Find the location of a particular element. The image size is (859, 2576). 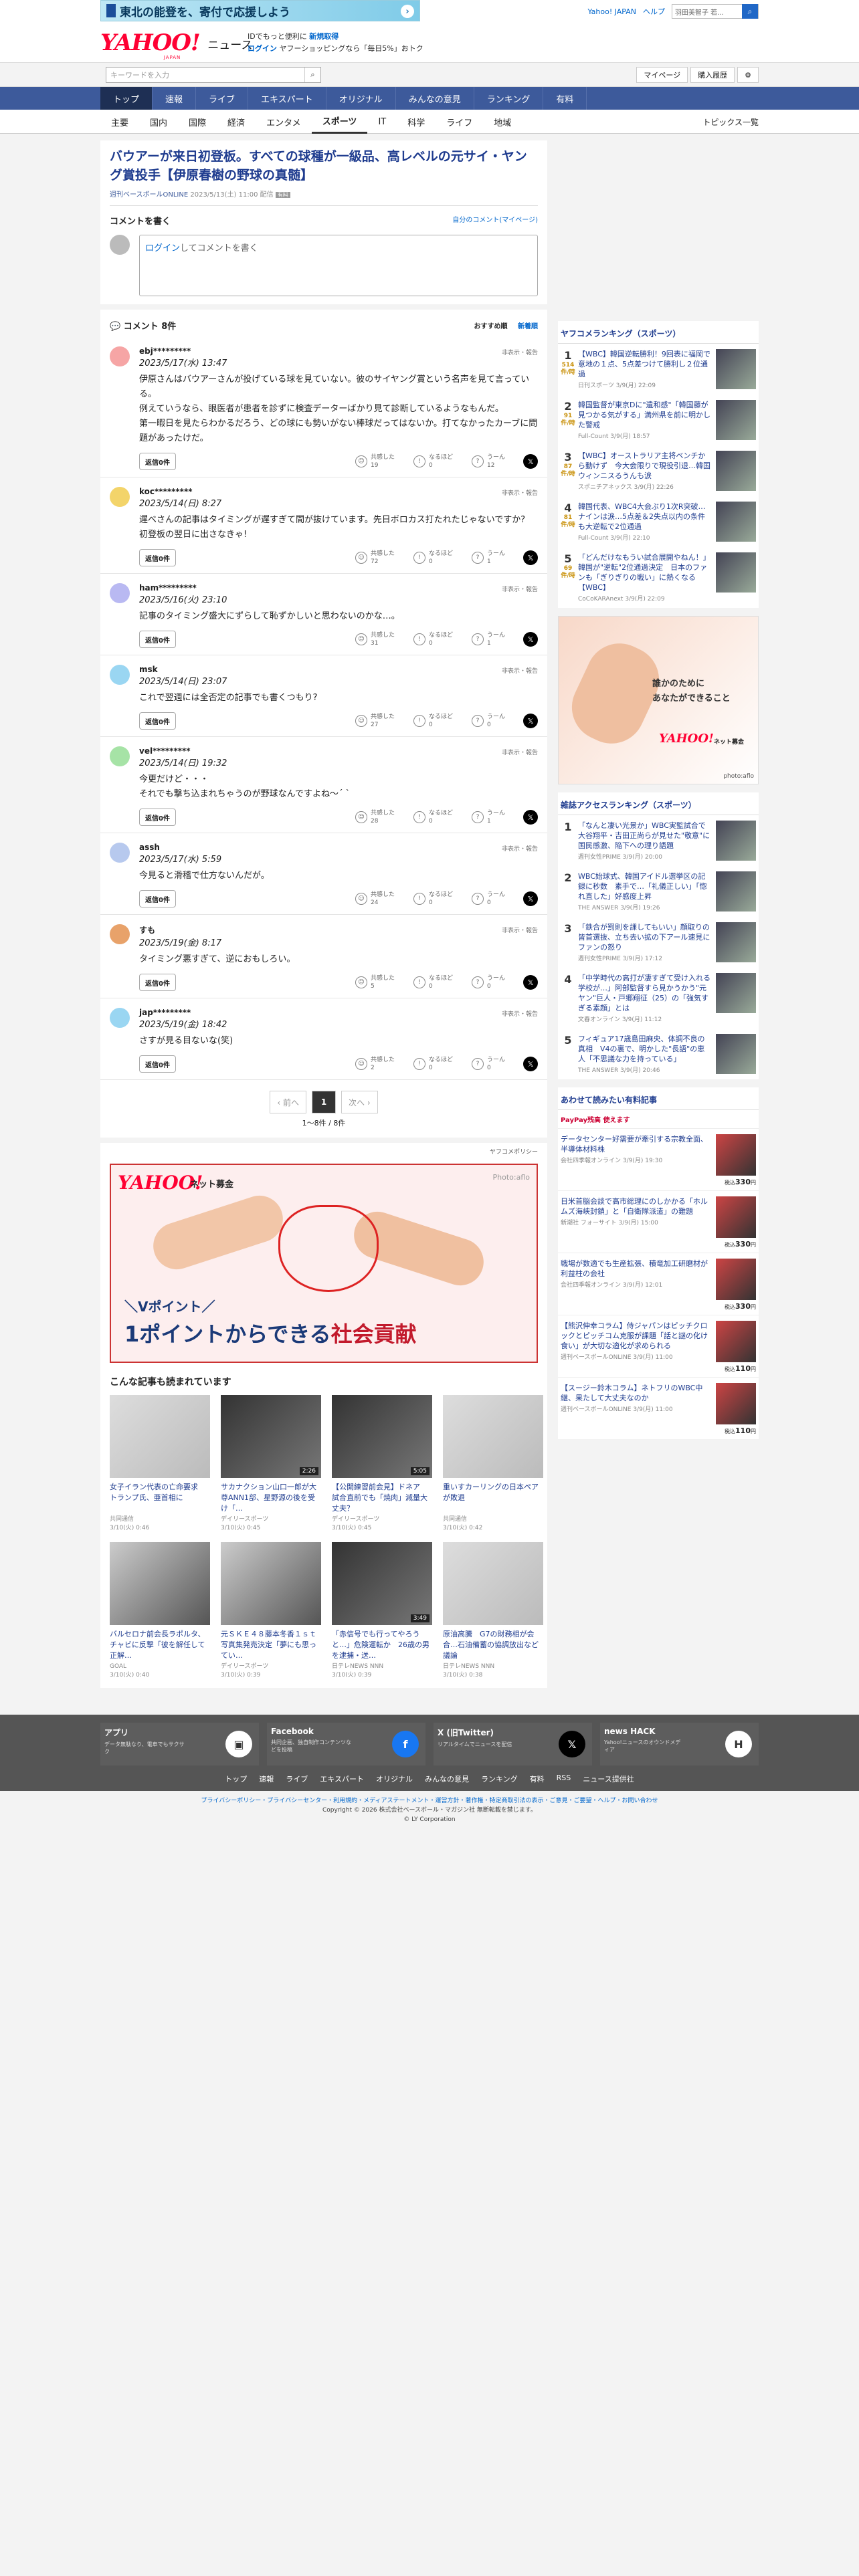

sort-newest: 新着順 is located at coordinates (528, 326).